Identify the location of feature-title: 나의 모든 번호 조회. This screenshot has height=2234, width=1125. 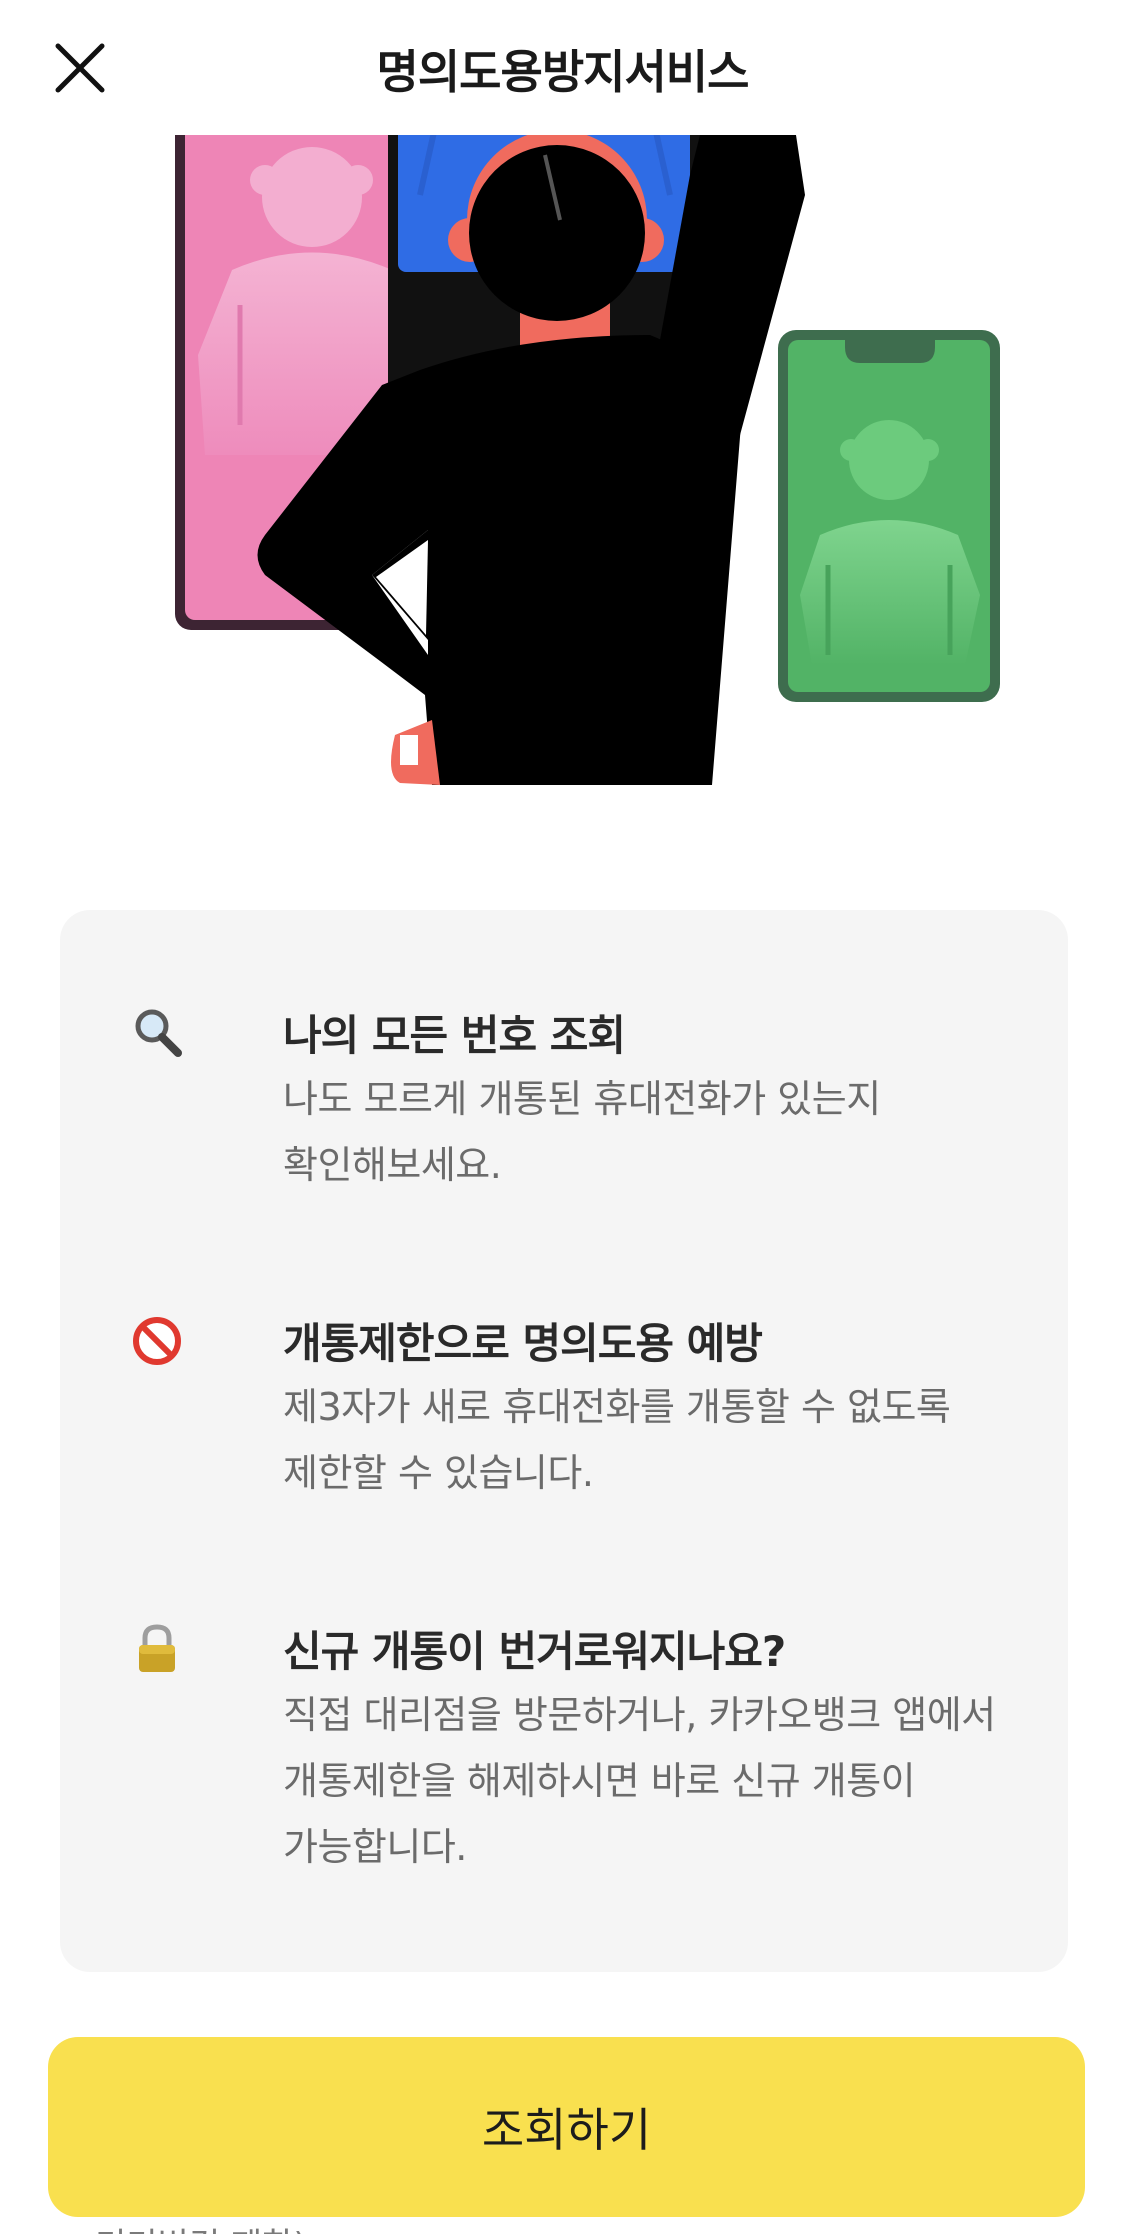
(454, 1035).